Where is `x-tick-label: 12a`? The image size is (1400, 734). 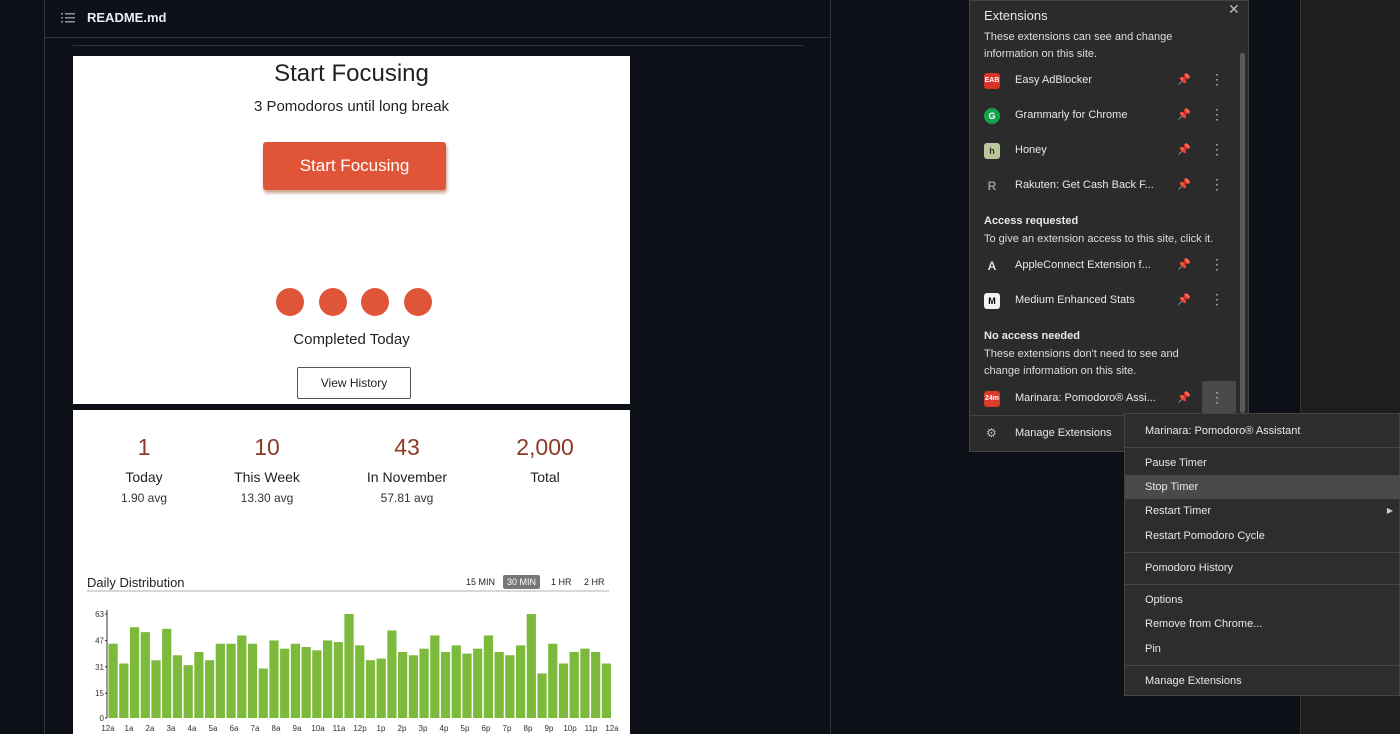
x-tick-label: 12a is located at coordinates (108, 728).